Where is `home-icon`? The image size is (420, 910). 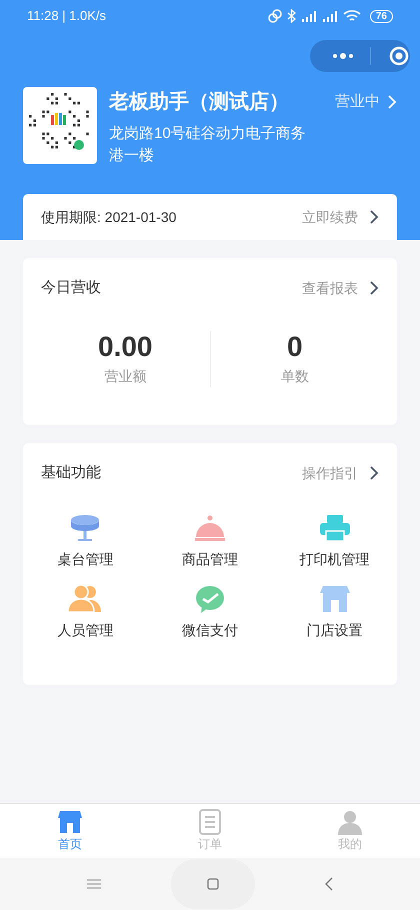 home-icon is located at coordinates (213, 884).